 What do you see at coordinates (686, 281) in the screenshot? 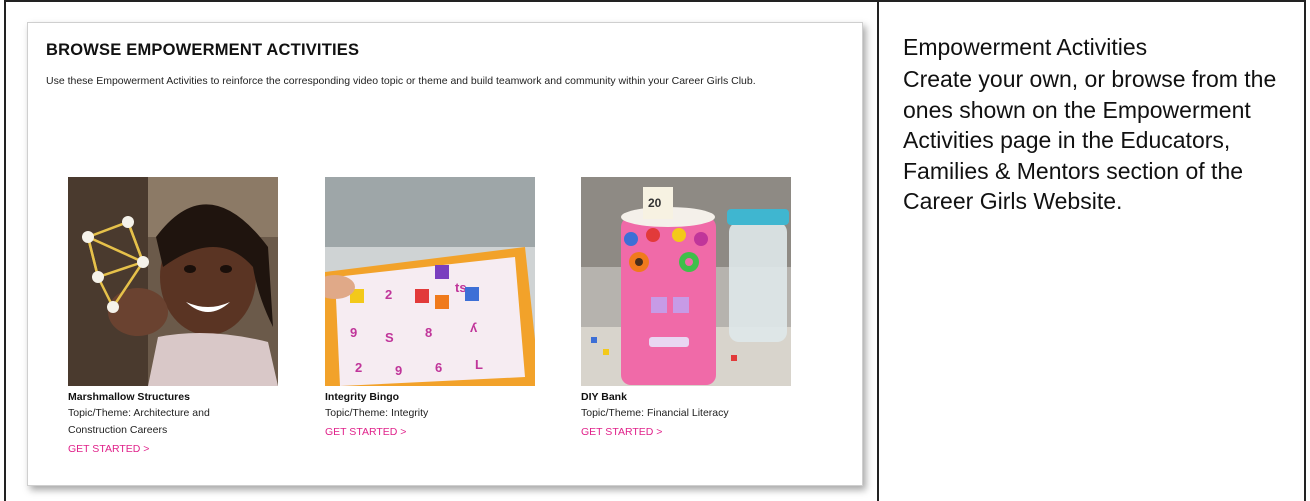
I see `diy-bank-image: 20` at bounding box center [686, 281].